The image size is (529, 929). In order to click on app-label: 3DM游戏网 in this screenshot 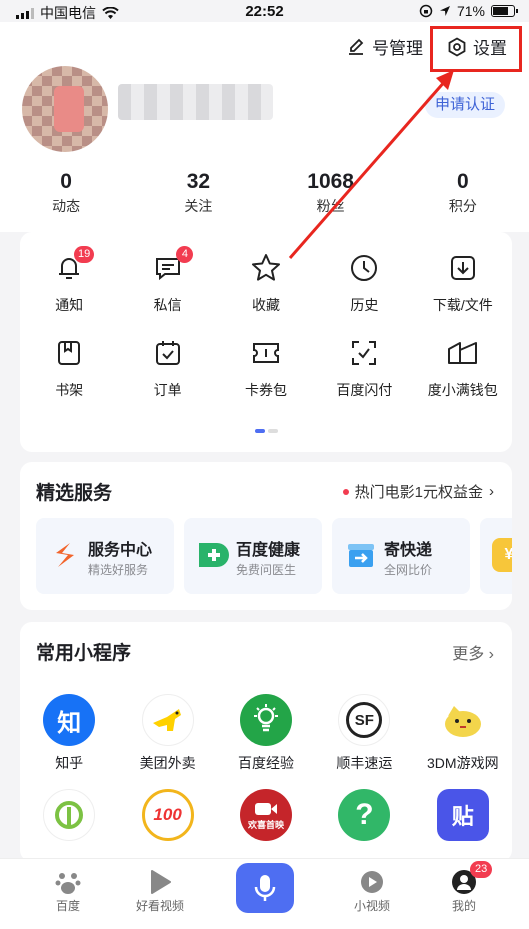, I will do `click(463, 763)`.